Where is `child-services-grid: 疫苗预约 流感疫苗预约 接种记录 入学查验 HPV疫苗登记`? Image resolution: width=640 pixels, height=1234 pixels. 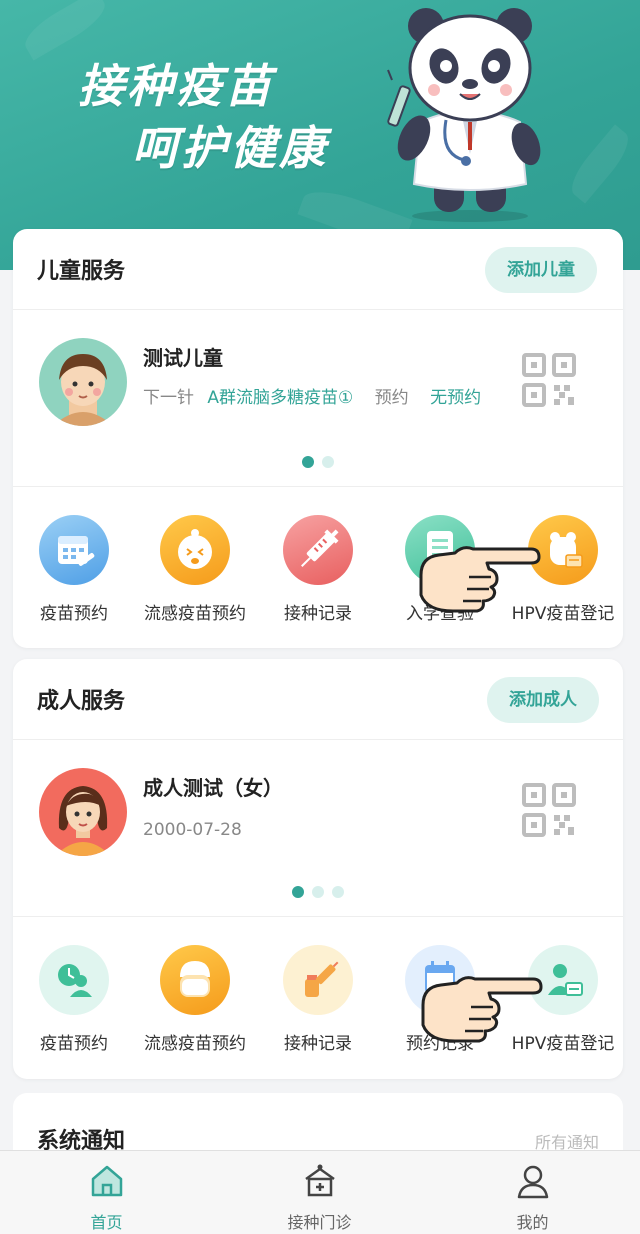
child-services-grid: 疫苗预约 流感疫苗预约 接种记录 入学查验 HPV疫苗登记 is located at coordinates (318, 568).